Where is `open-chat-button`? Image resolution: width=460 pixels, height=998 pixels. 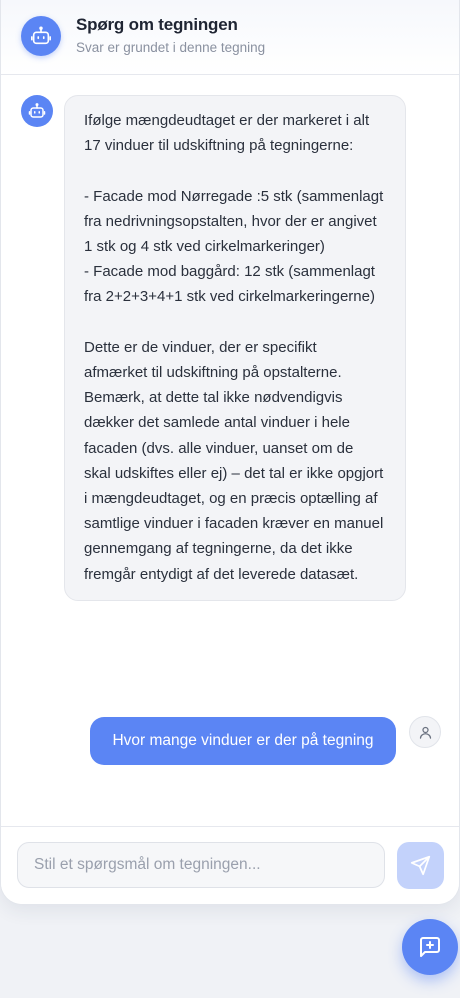
open-chat-button is located at coordinates (430, 947).